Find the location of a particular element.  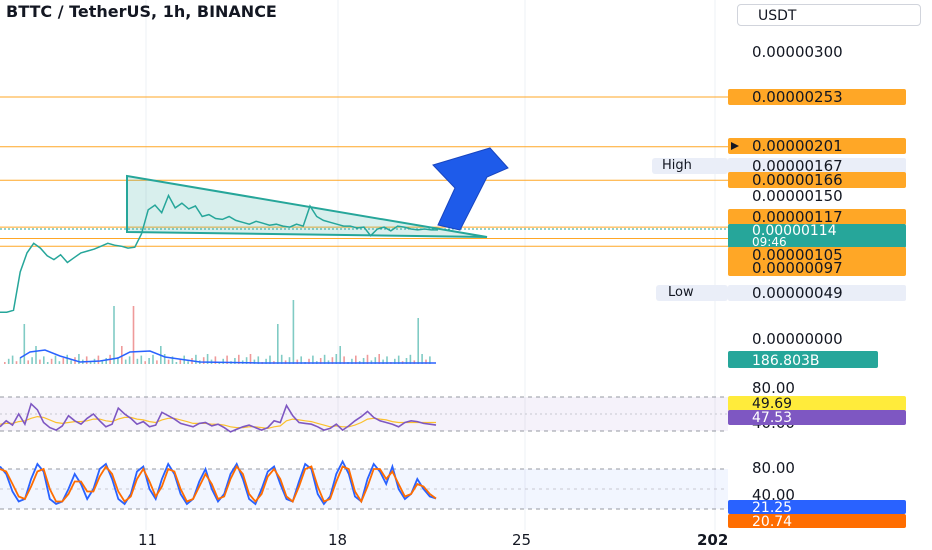

x-tick-202: 202 is located at coordinates (712, 540).